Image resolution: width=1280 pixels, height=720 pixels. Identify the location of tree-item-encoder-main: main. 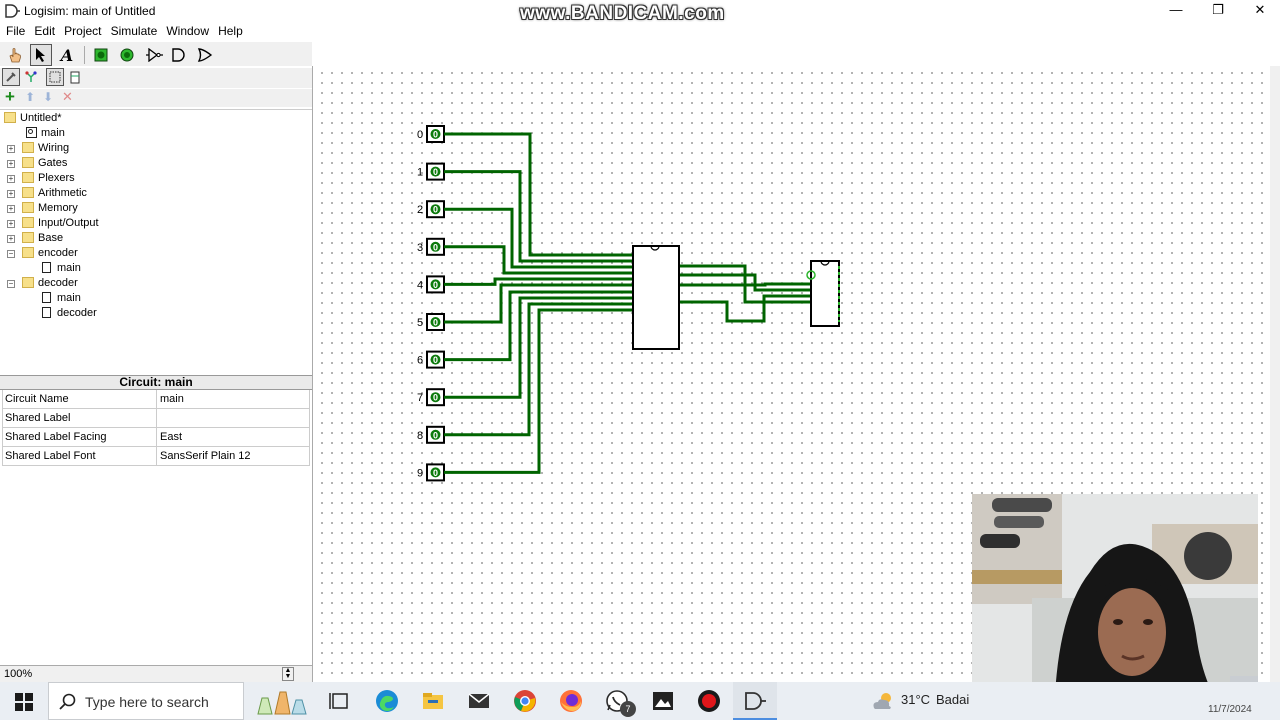
(61, 268).